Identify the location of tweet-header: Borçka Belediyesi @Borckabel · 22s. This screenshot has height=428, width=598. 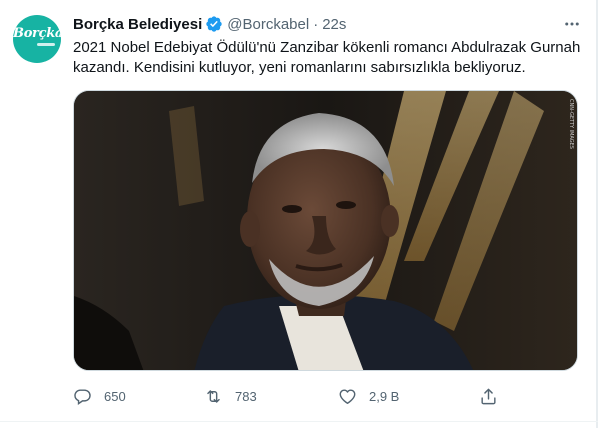
(209, 24).